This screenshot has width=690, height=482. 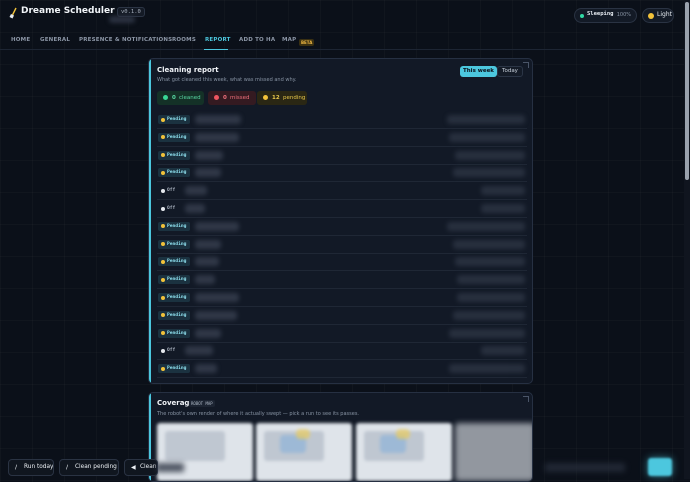 I want to click on tab-map: MAP, so click(x=289, y=40).